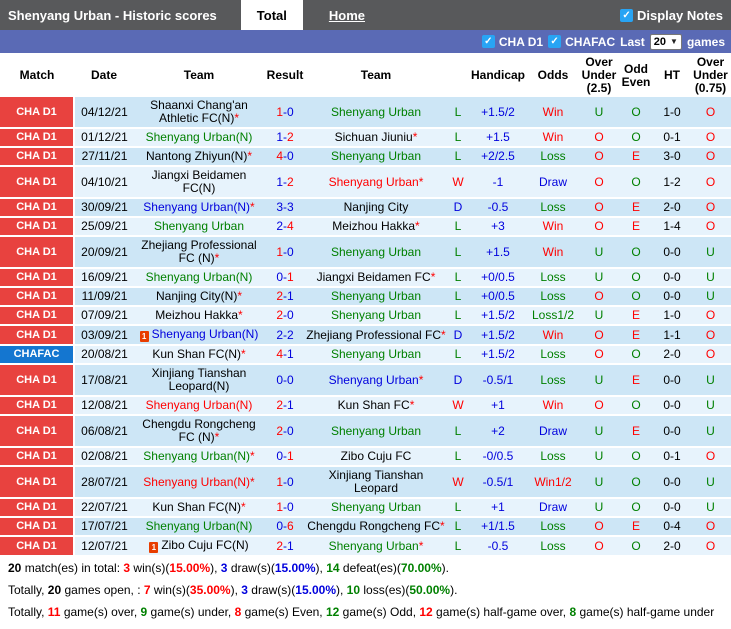 This screenshot has height=629, width=731. What do you see at coordinates (373, 226) in the screenshot?
I see `away-team-name: Meizhou Hakka` at bounding box center [373, 226].